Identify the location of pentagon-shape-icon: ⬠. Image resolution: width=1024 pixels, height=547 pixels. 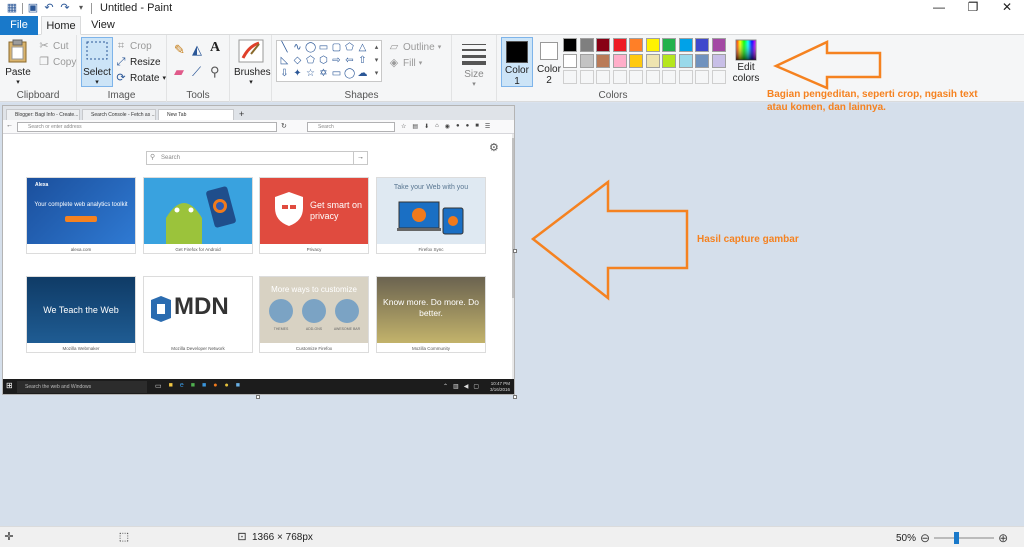
(310, 61).